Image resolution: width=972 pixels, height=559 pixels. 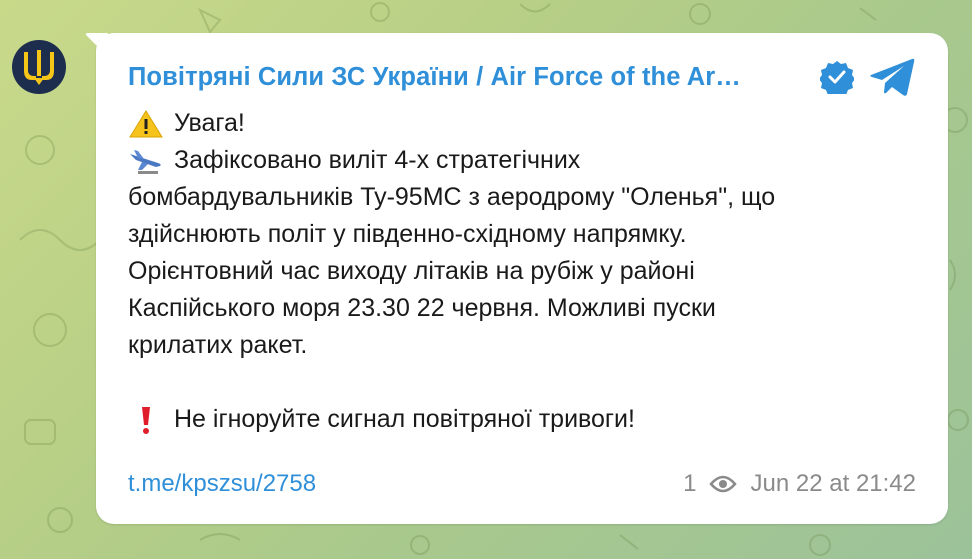 I want to click on verified-badge-icon, so click(x=837, y=77).